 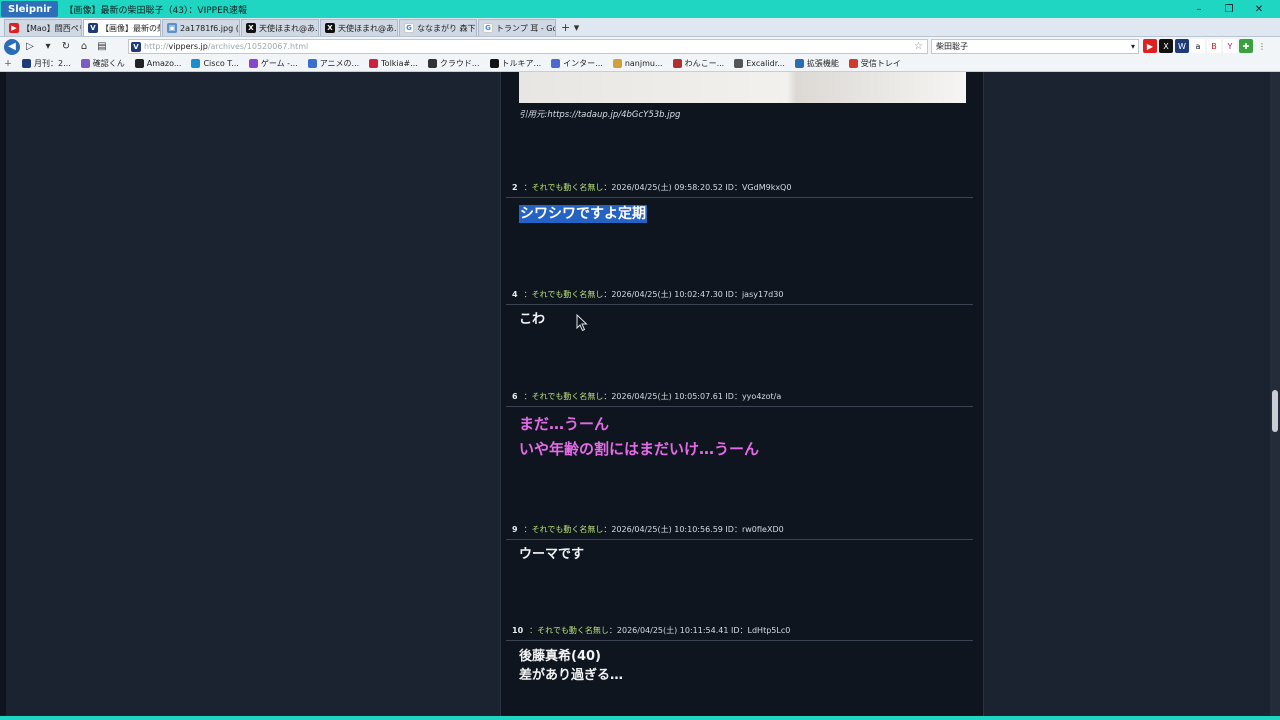 I want to click on close-button: ✕, so click(x=1259, y=9).